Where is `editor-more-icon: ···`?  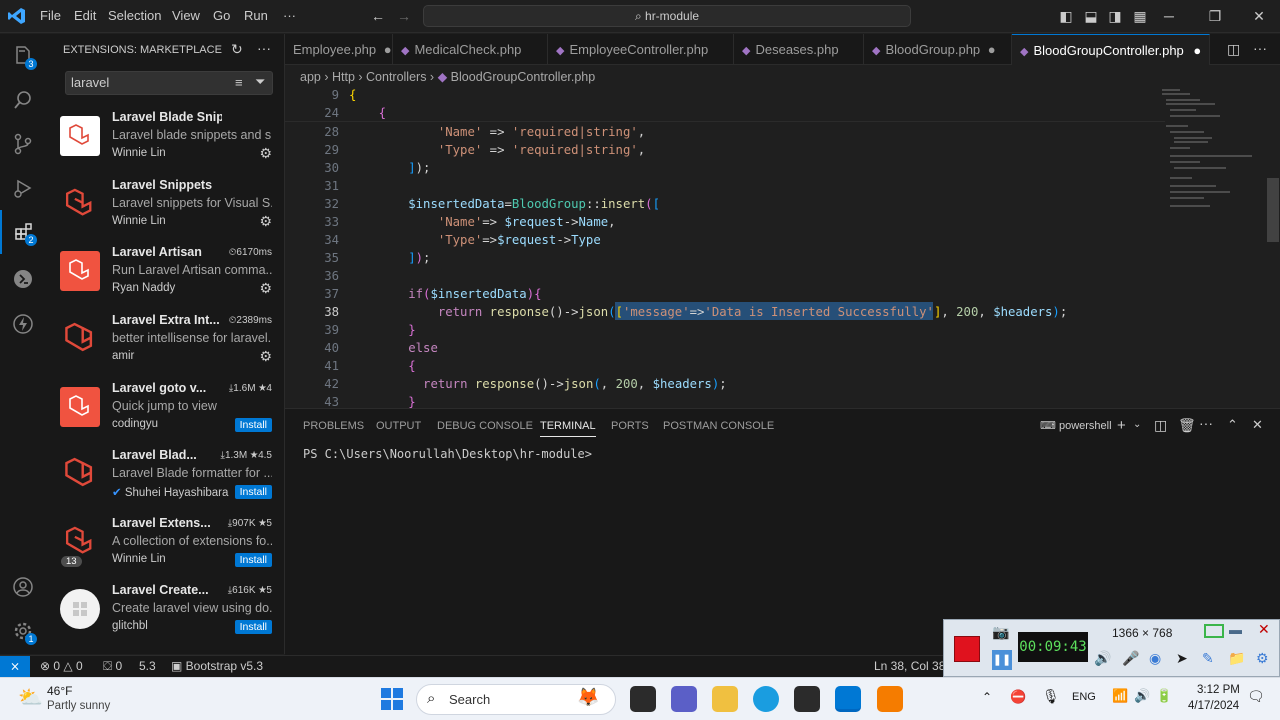
editor-more-icon: ··· is located at coordinates (1260, 48).